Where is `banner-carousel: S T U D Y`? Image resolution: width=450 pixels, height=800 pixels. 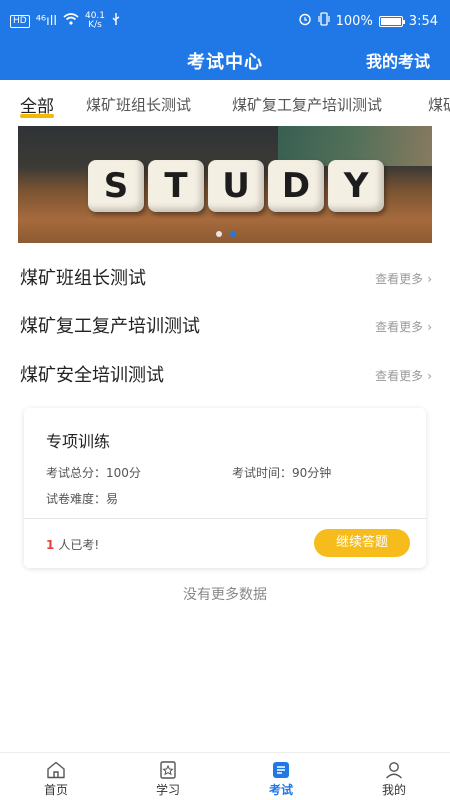 banner-carousel: S T U D Y is located at coordinates (225, 184).